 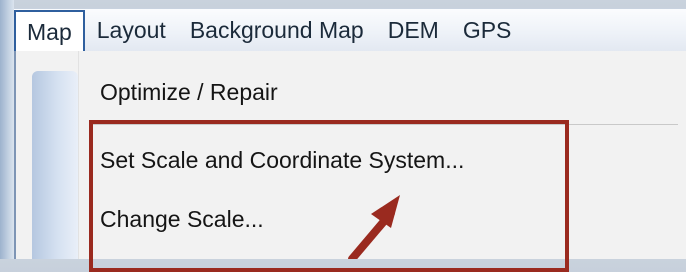 What do you see at coordinates (55, 165) in the screenshot?
I see `menu-icon-gutter` at bounding box center [55, 165].